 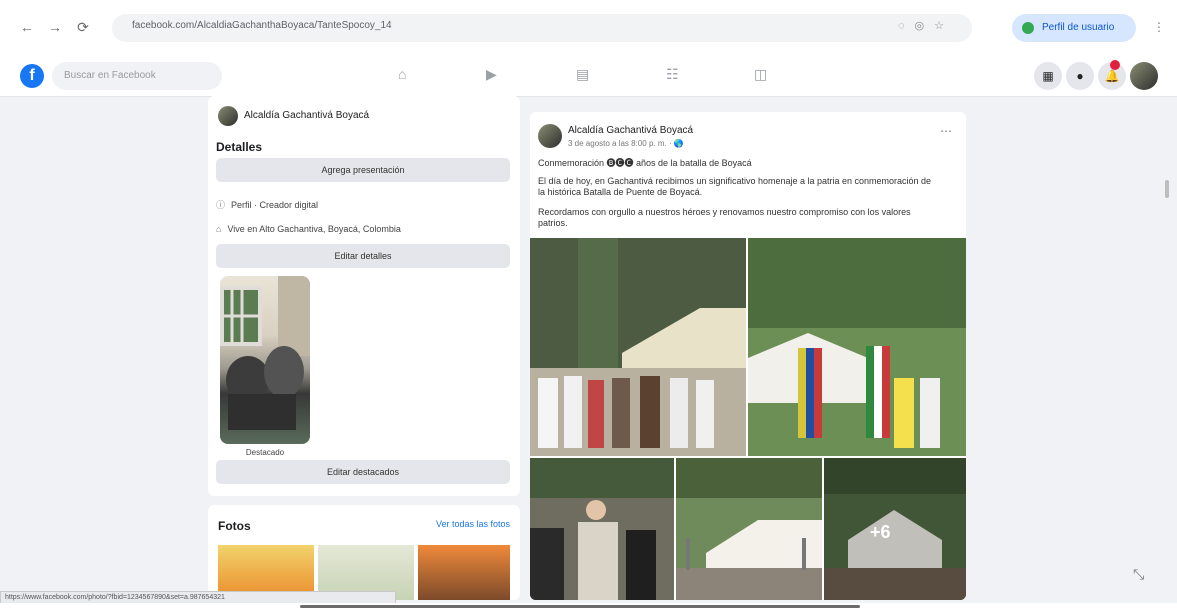 I want to click on location-icon: ⌂, so click(x=219, y=229).